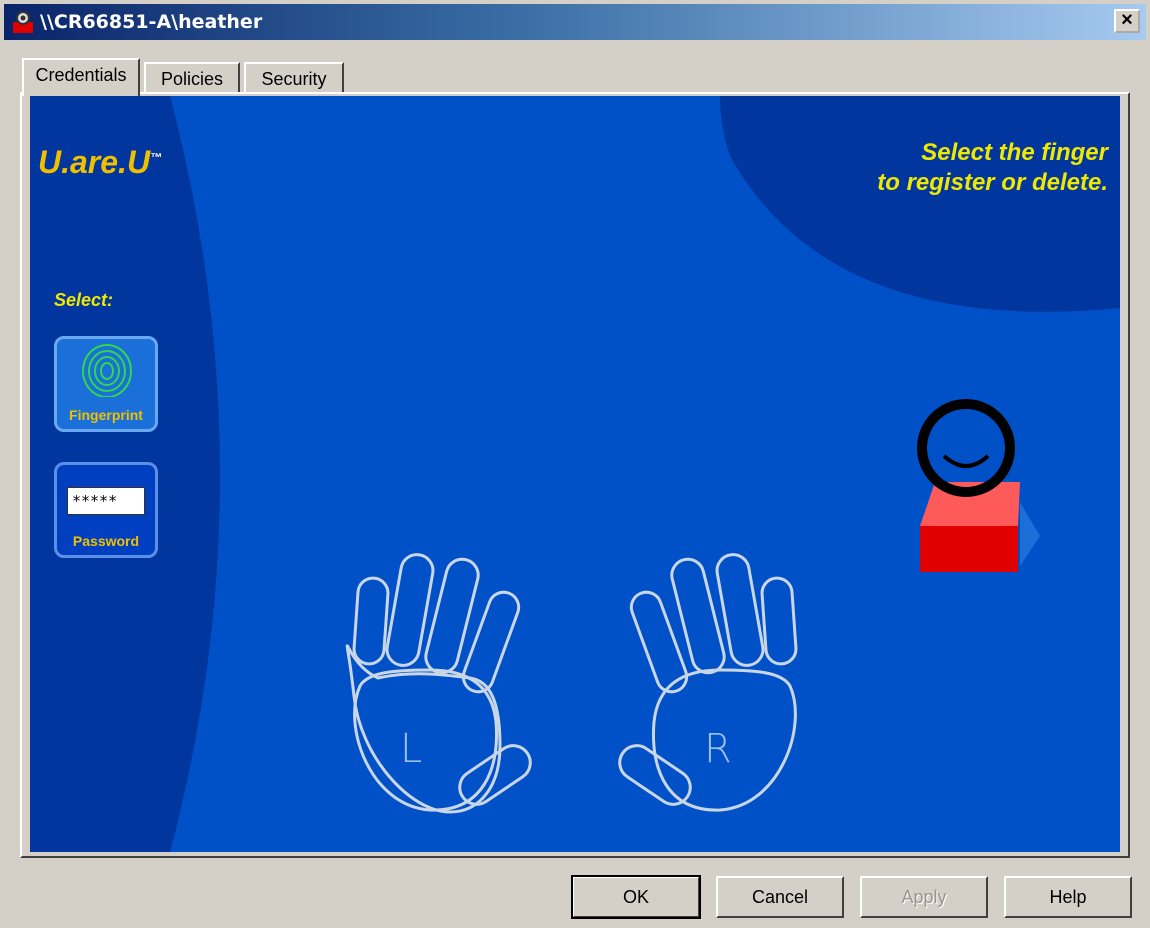  What do you see at coordinates (659, 642) in the screenshot?
I see `right-index` at bounding box center [659, 642].